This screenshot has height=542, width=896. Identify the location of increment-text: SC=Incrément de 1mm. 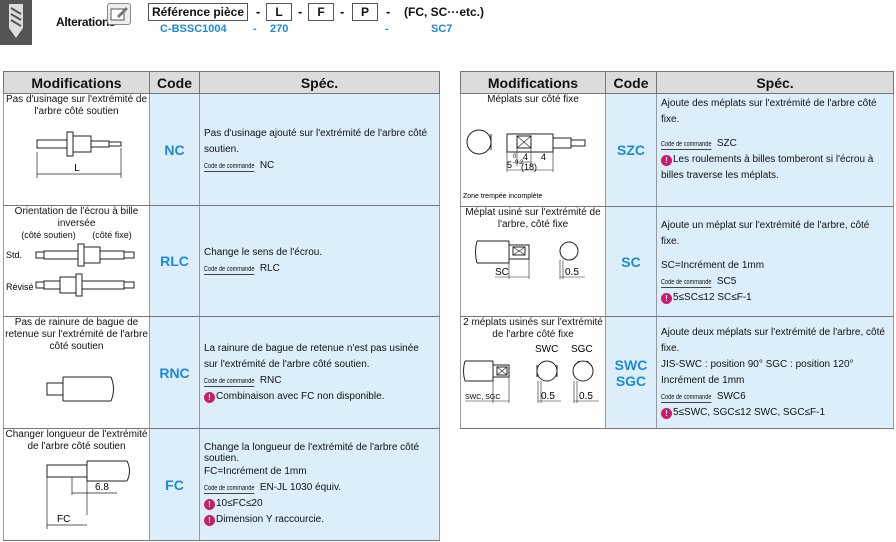
(713, 265).